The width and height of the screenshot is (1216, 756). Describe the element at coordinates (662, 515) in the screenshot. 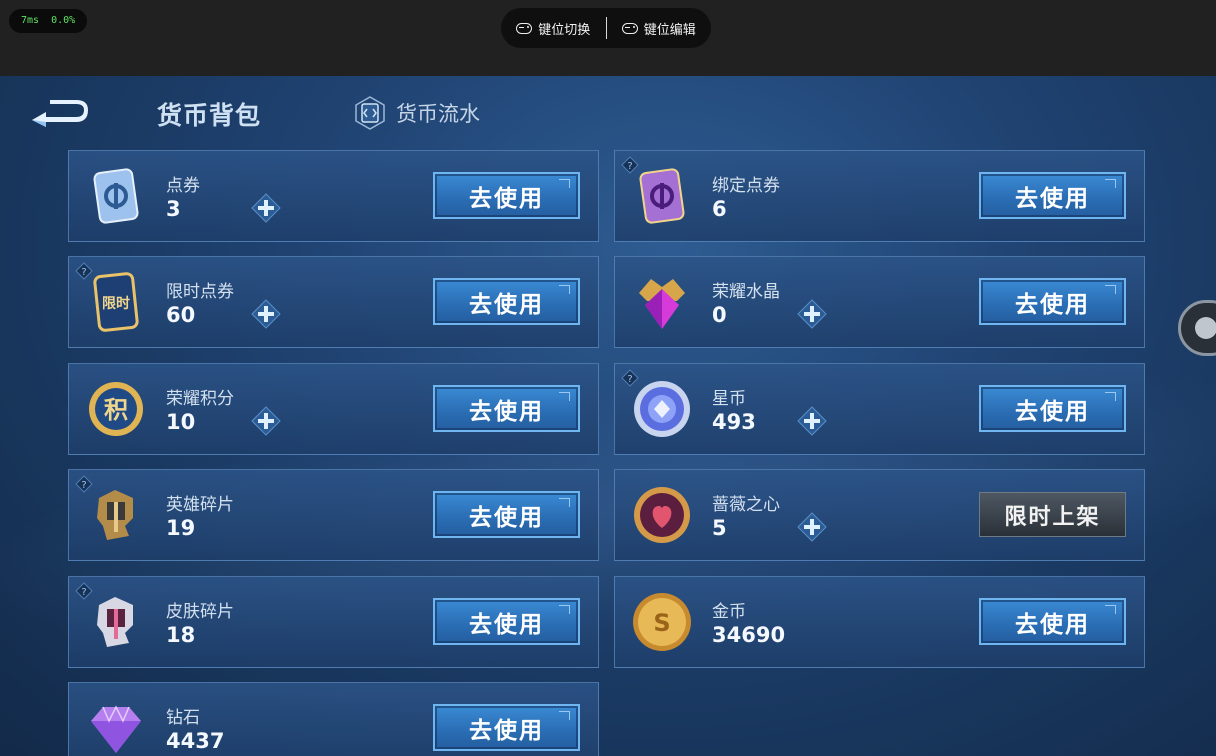

I see `rose-heart-icon` at that location.